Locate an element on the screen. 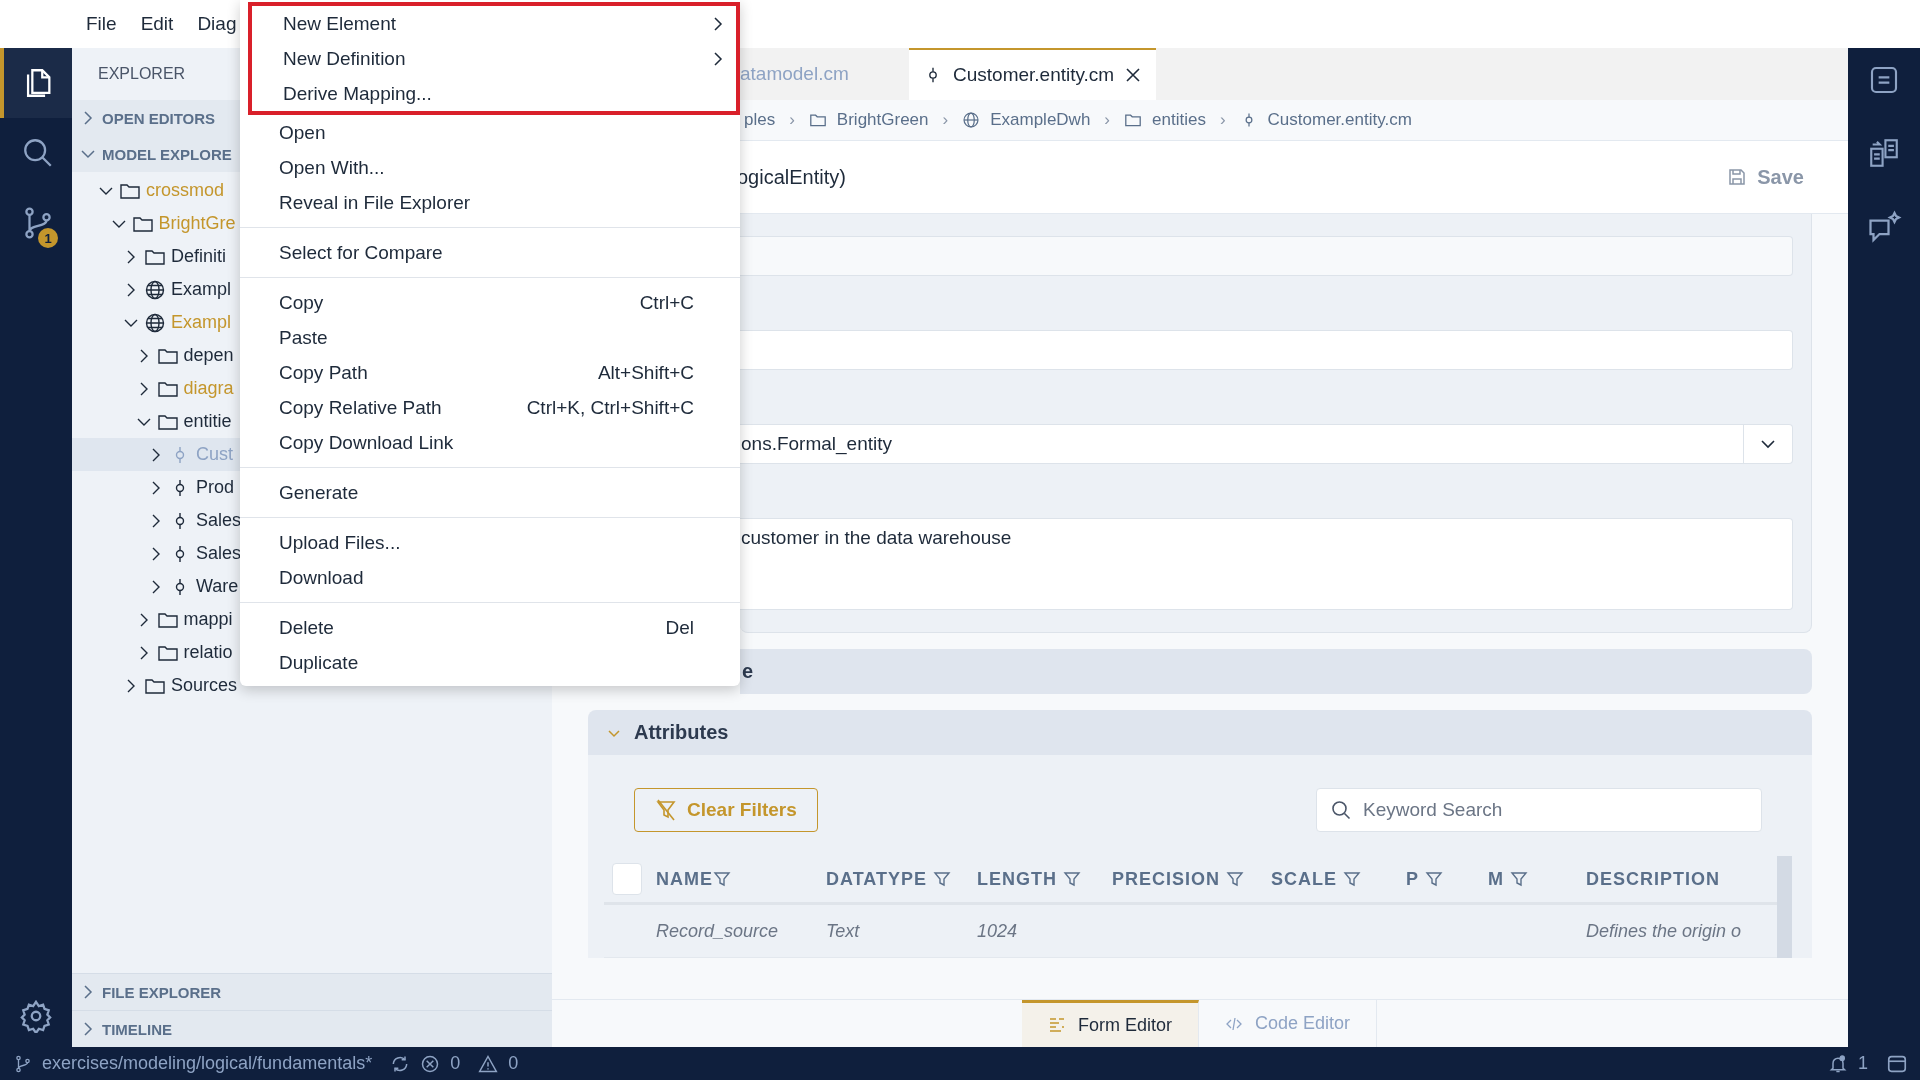  table-cell: Defines the origin o is located at coordinates (1664, 930).